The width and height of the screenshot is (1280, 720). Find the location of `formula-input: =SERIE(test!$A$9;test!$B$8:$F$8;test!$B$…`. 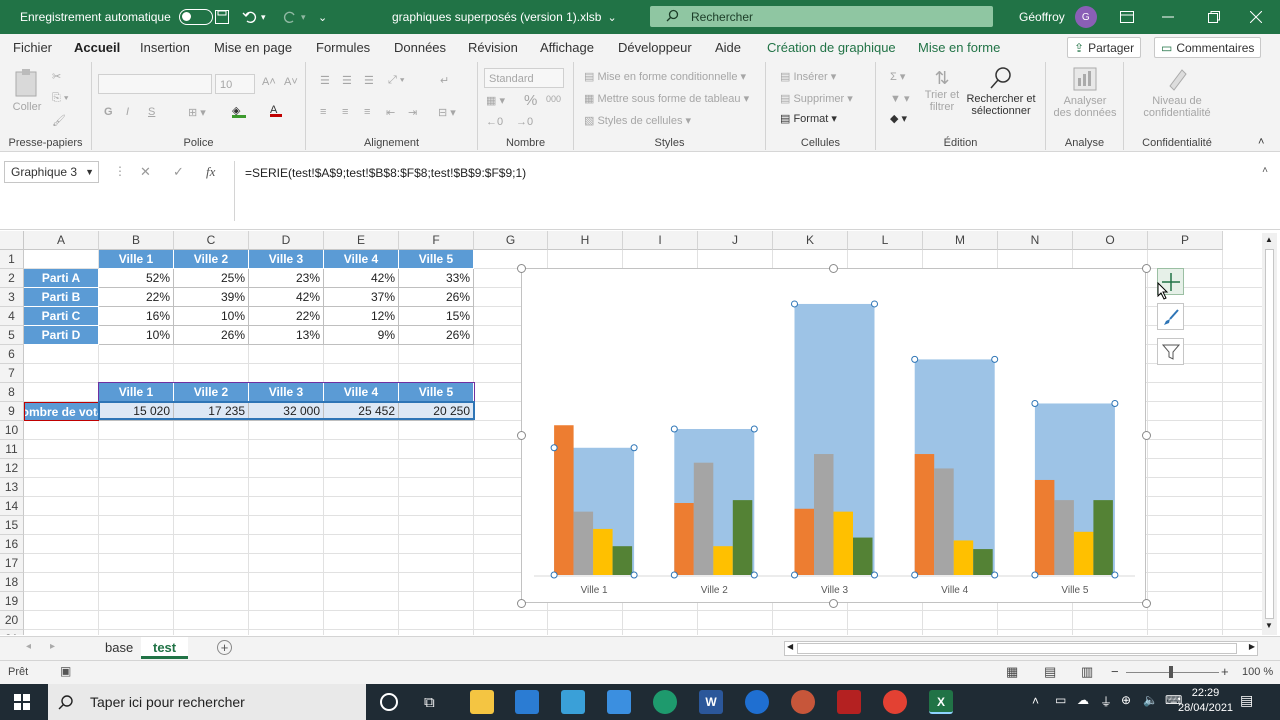

formula-input: =SERIE(test!$A$9;test!$B$8:$F$8;test!$B$… is located at coordinates (754, 191).